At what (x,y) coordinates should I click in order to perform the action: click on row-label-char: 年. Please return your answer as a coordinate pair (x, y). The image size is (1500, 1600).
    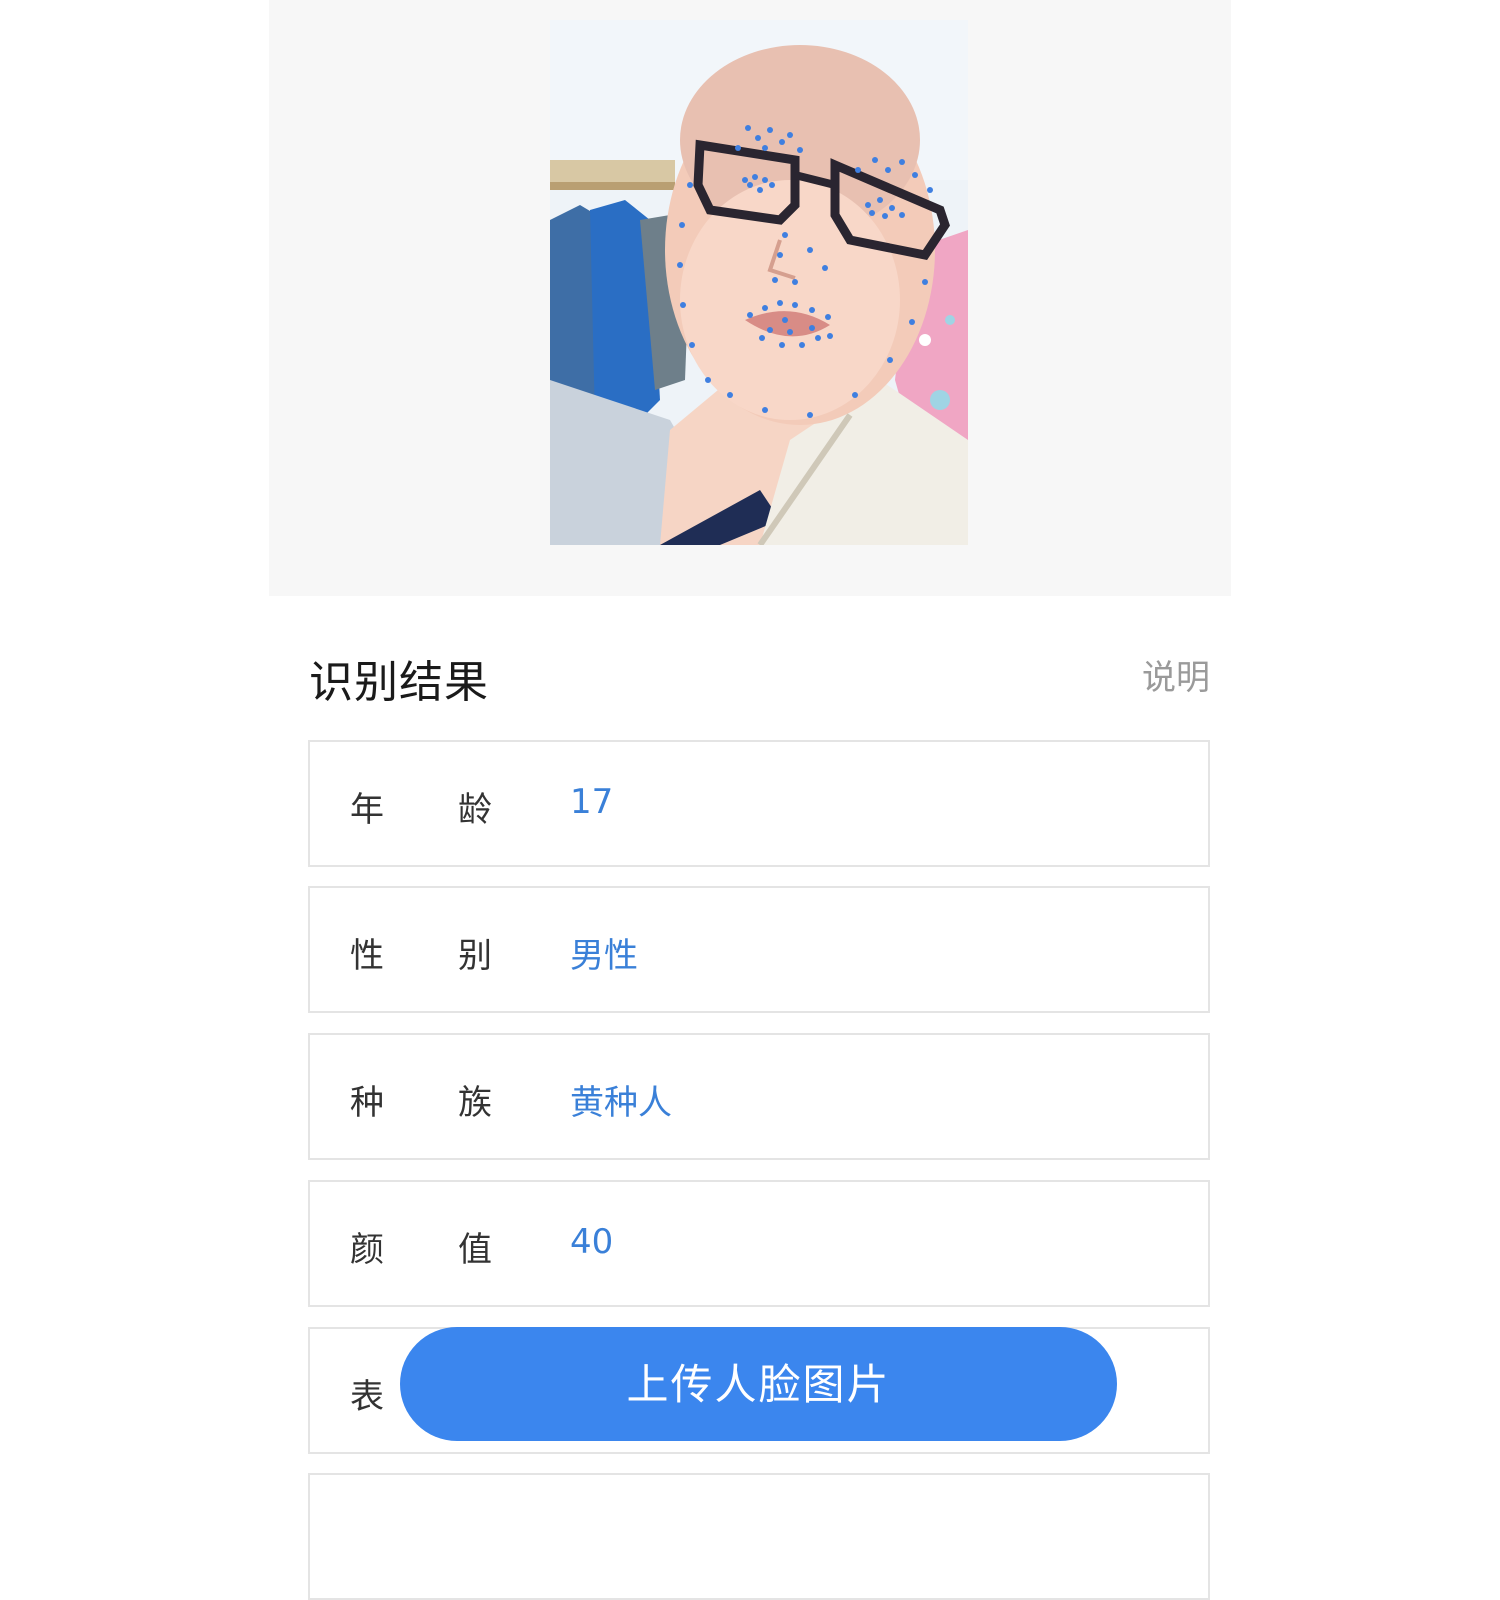
    Looking at the image, I should click on (367, 810).